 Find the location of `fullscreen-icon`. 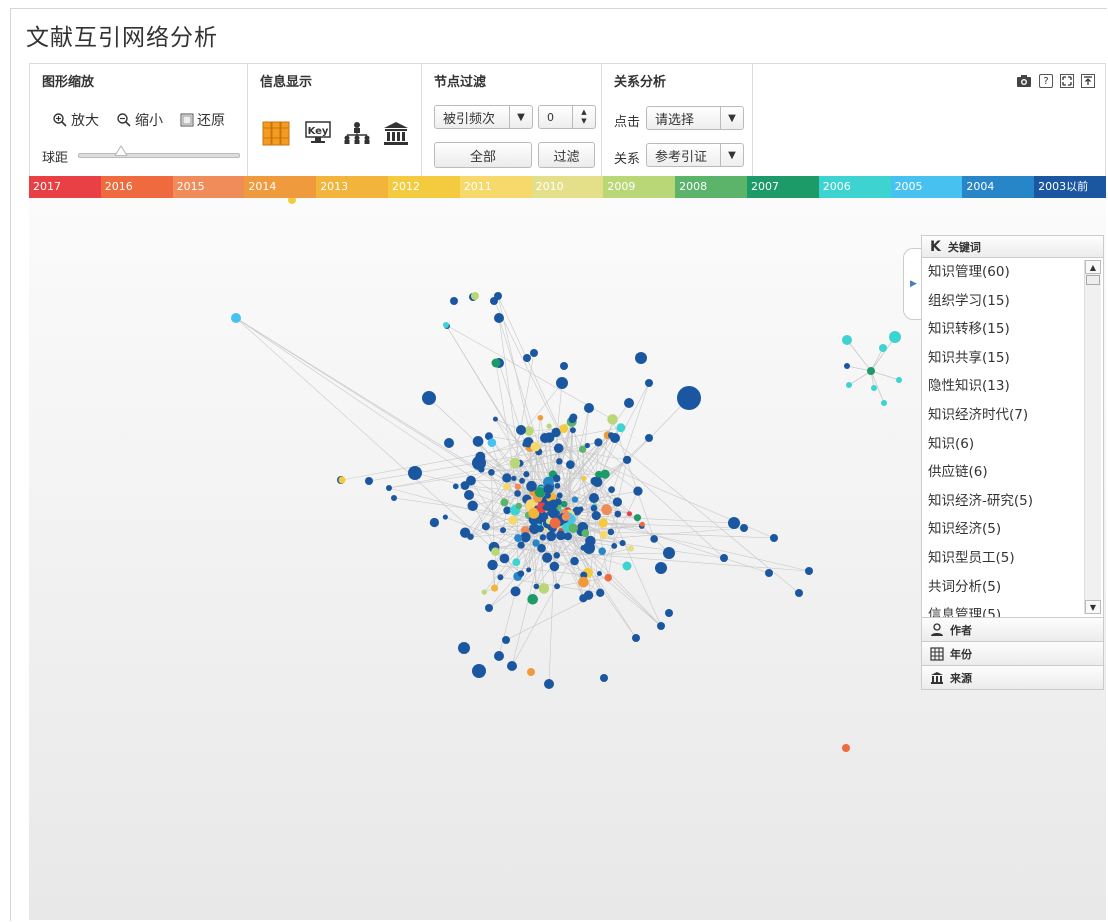

fullscreen-icon is located at coordinates (1067, 81).